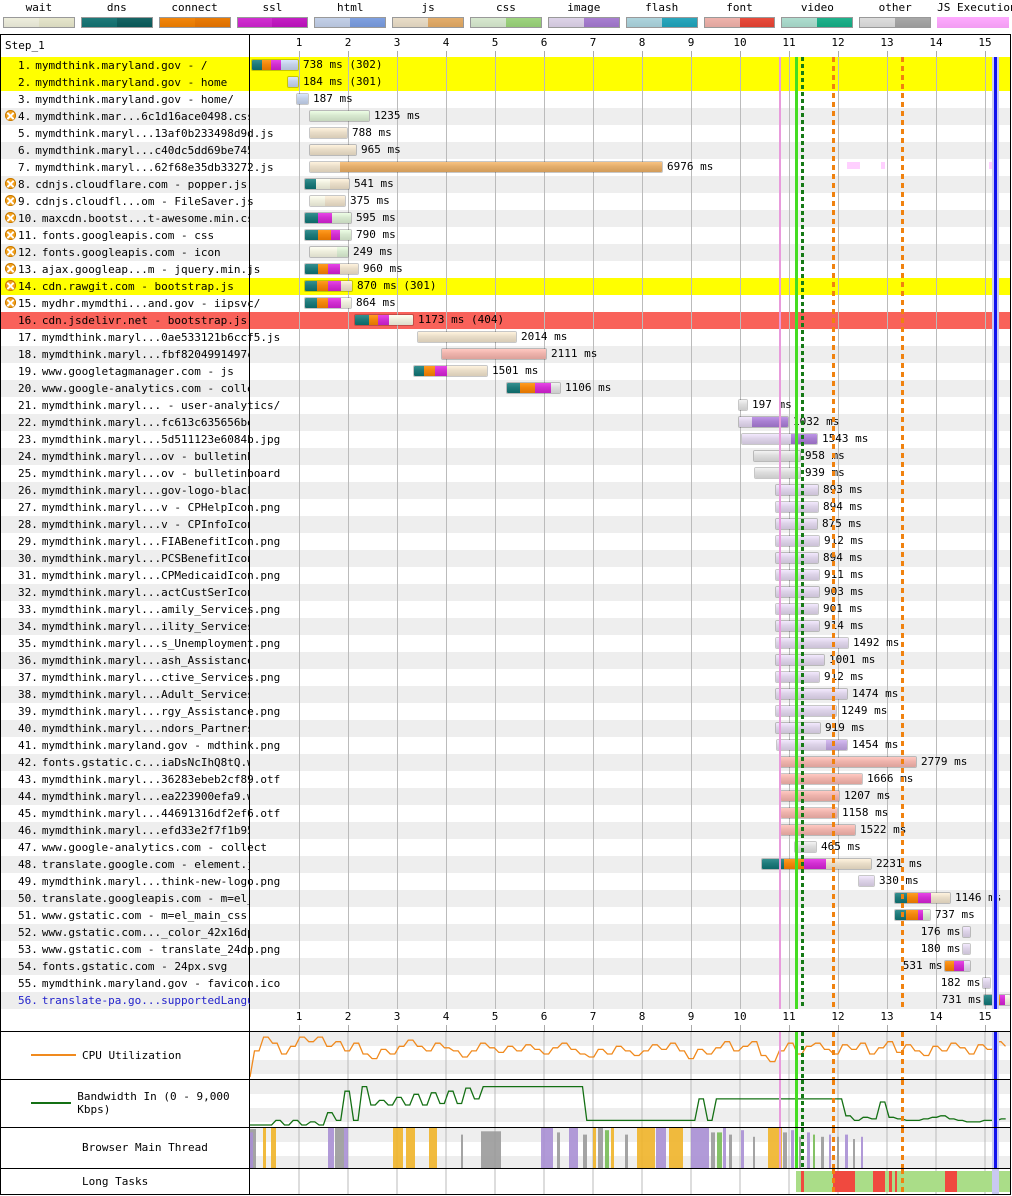 The height and width of the screenshot is (1196, 1012). What do you see at coordinates (140, 609) in the screenshot?
I see `request-label-row: 33. mymdthink.maryl...amily_Services.png` at bounding box center [140, 609].